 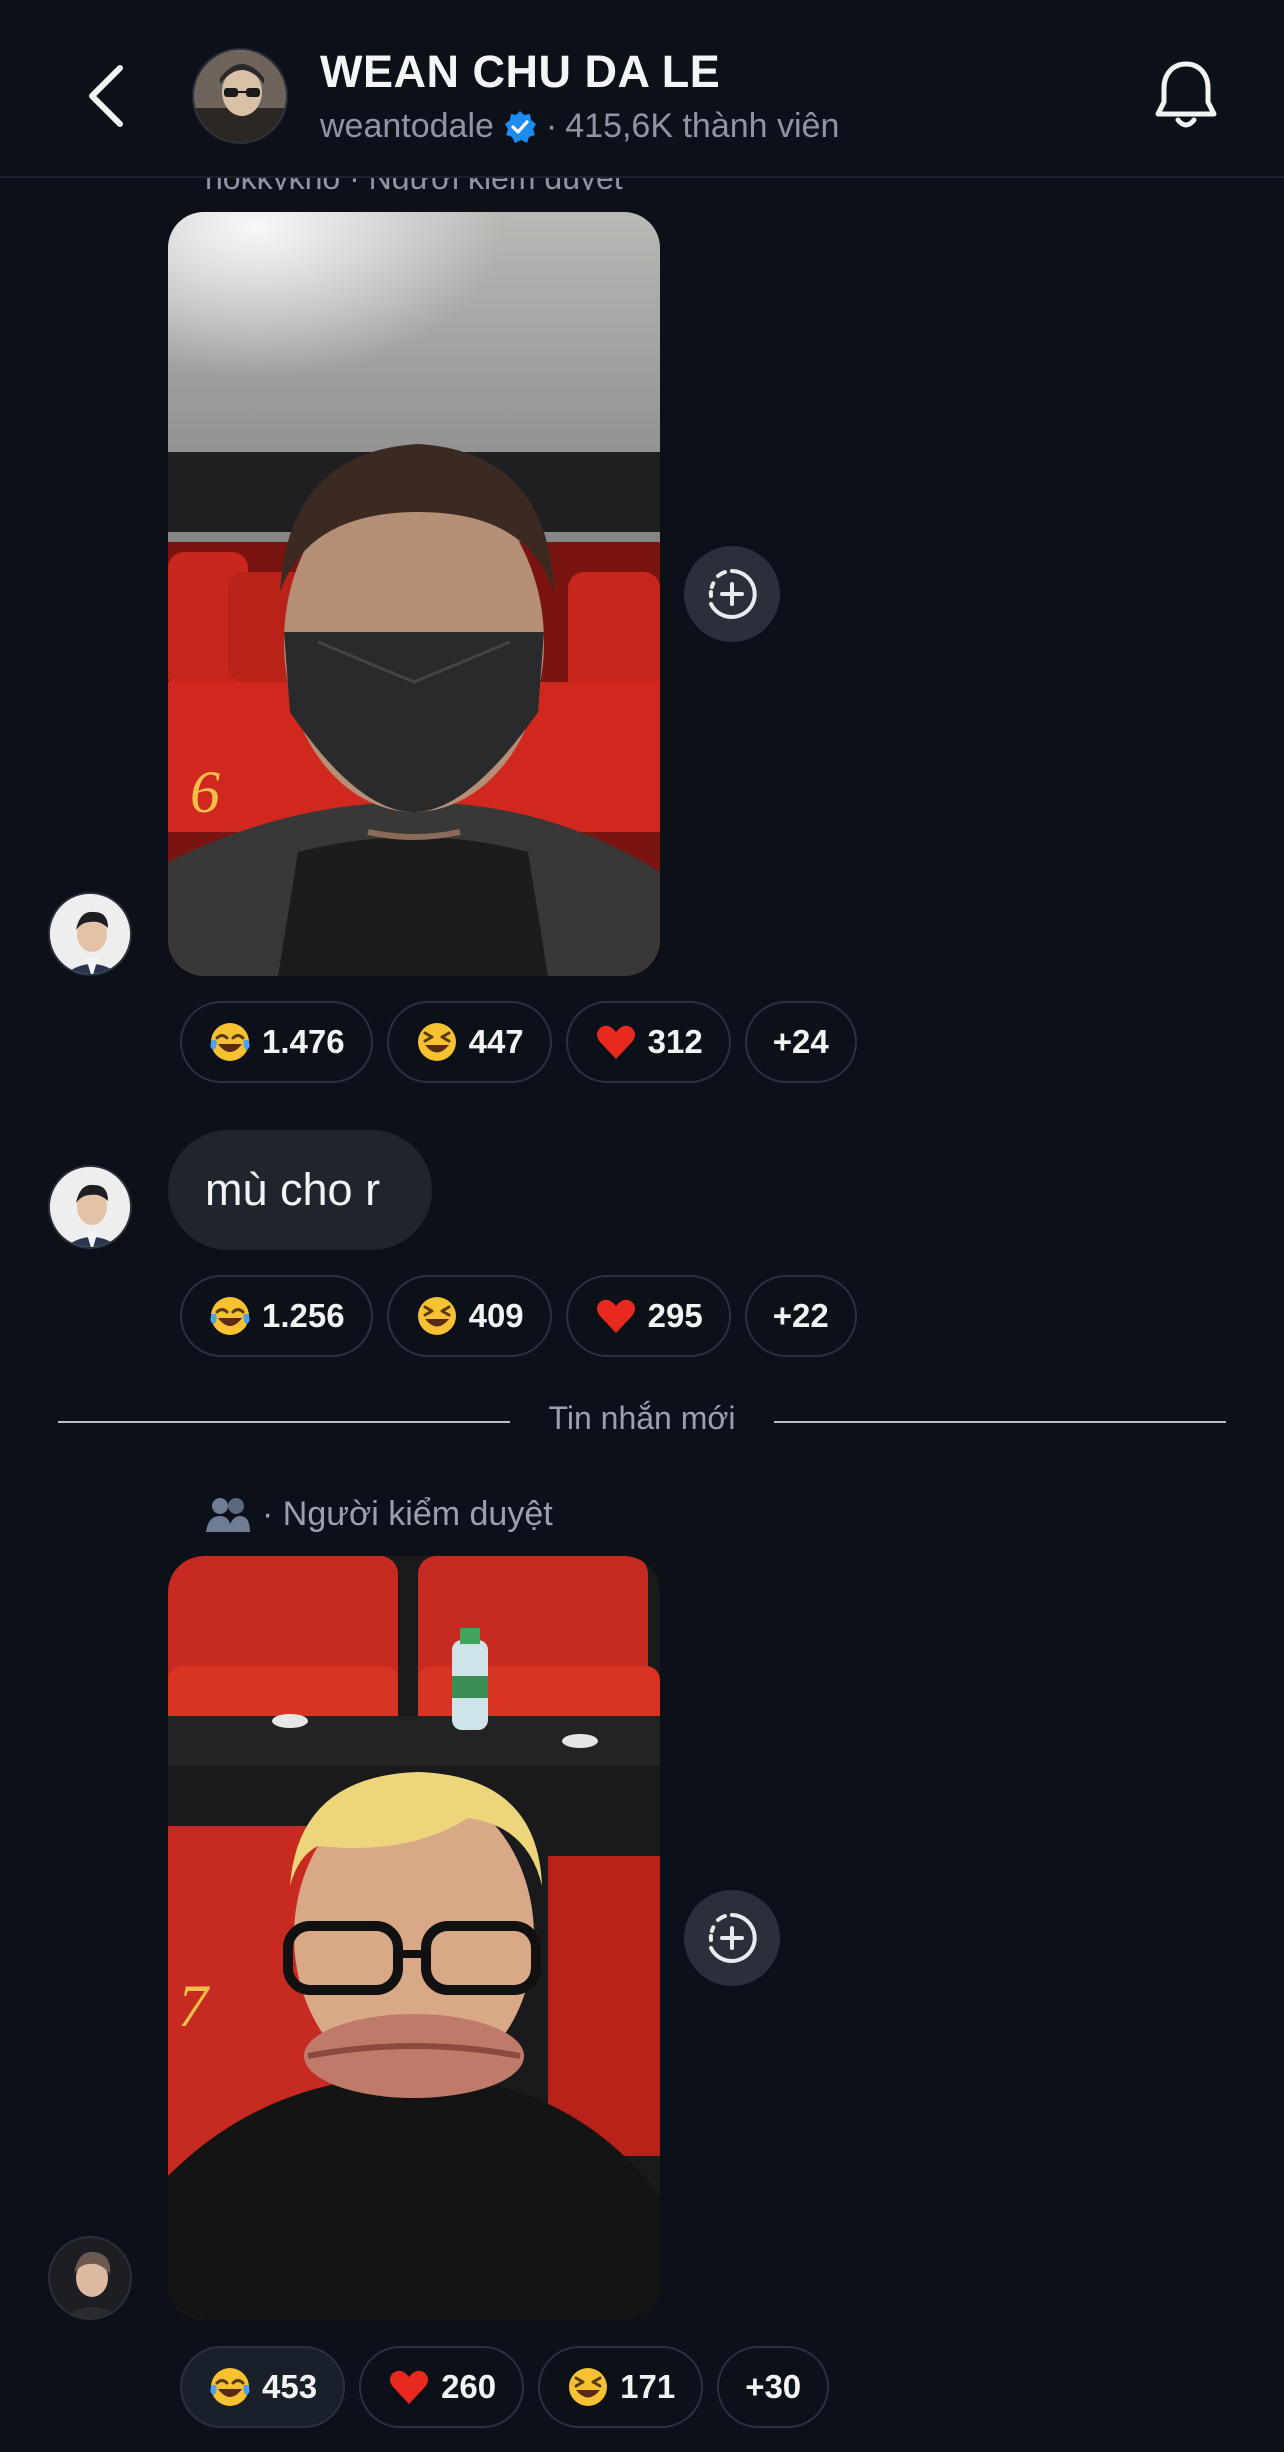 What do you see at coordinates (648, 2386) in the screenshot?
I see `reaction-count: 171` at bounding box center [648, 2386].